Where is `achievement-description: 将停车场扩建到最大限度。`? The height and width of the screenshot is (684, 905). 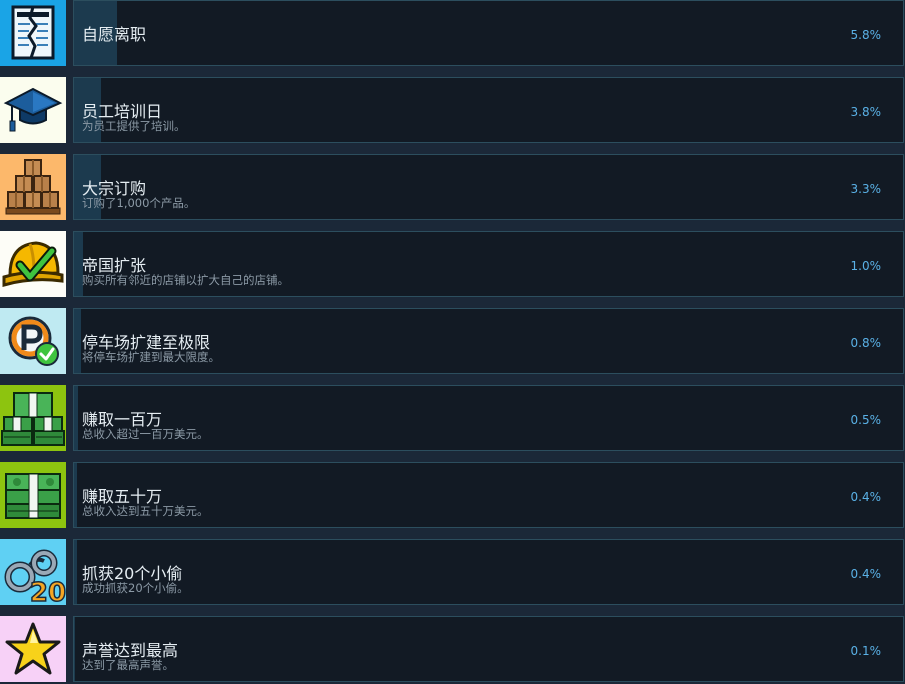 achievement-description: 将停车场扩建到最大限度。 is located at coordinates (151, 357).